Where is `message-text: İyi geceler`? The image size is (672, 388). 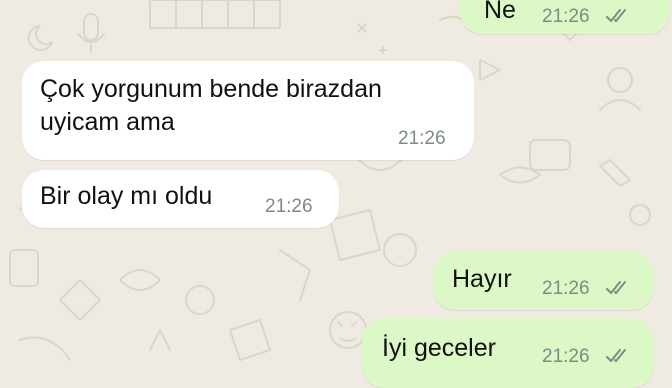 message-text: İyi geceler is located at coordinates (439, 348).